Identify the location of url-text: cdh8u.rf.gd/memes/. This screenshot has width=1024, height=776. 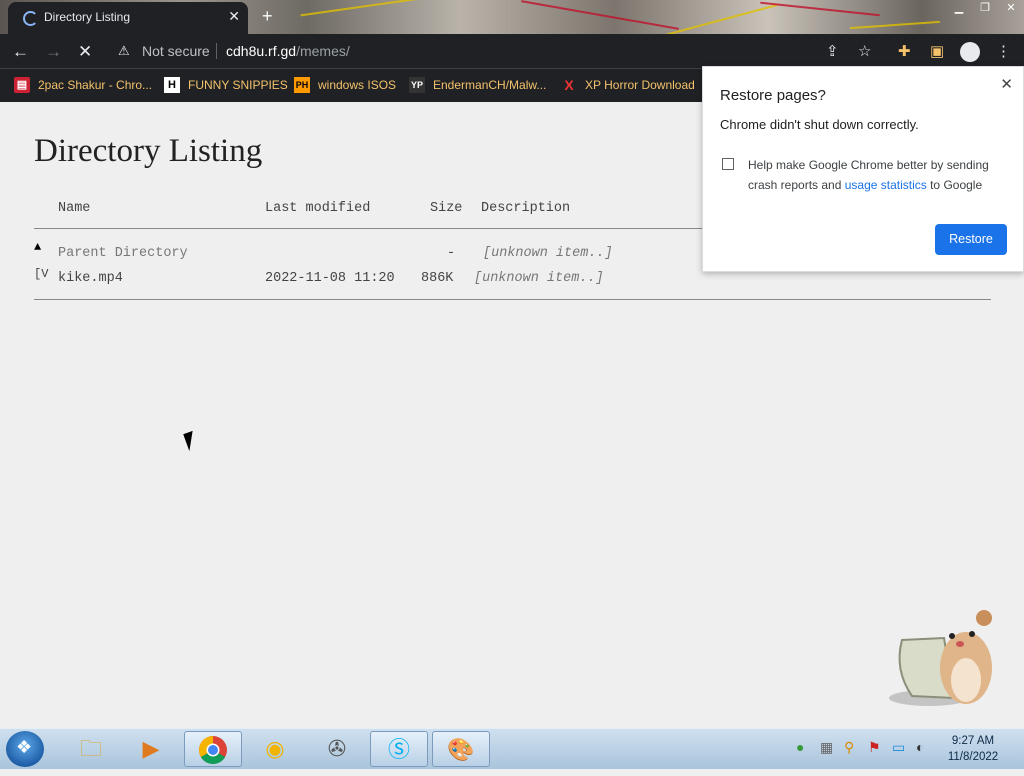
(288, 51).